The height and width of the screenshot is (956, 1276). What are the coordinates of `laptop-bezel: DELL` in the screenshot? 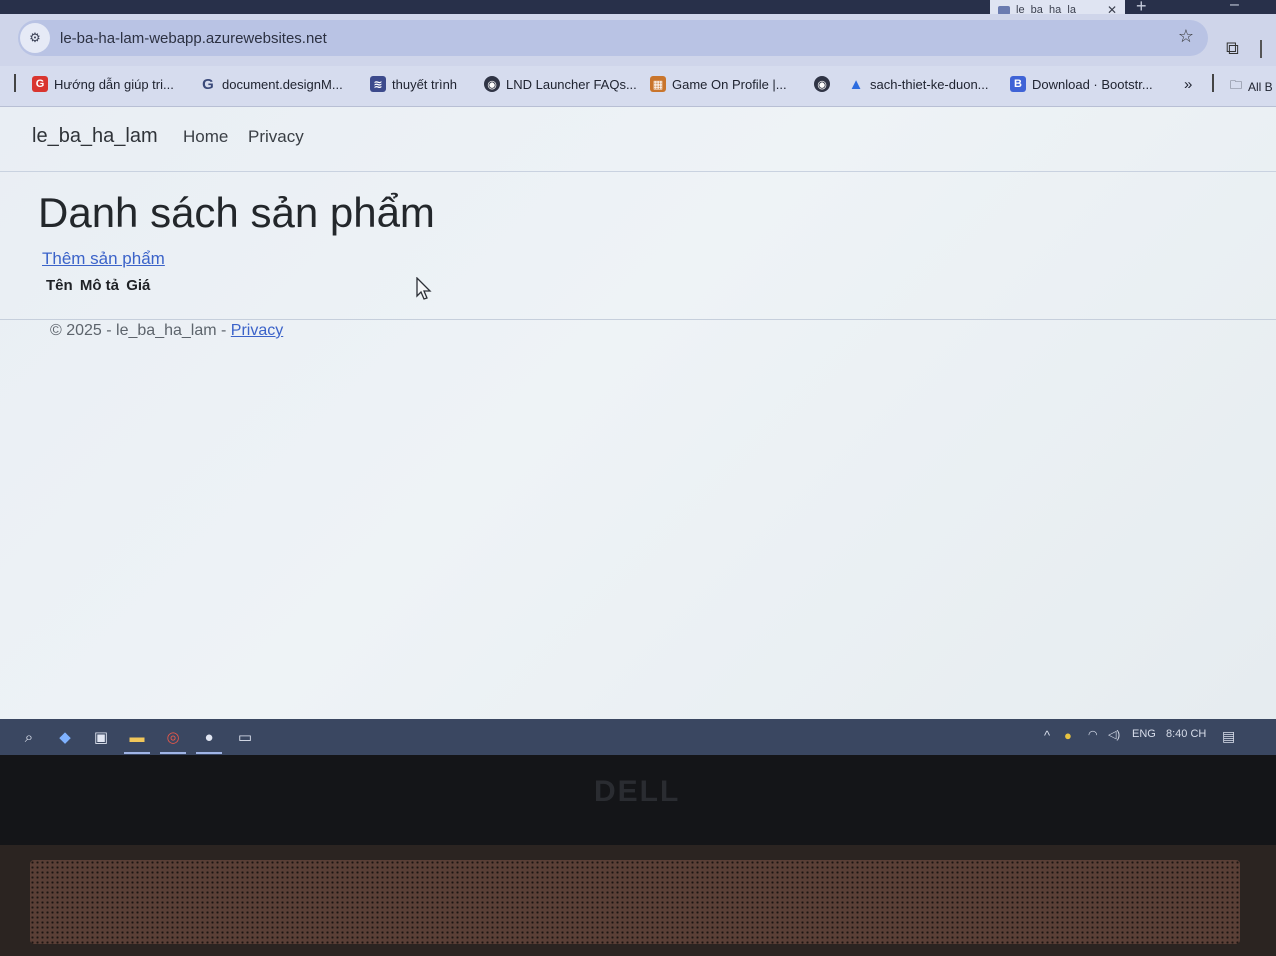 It's located at (638, 800).